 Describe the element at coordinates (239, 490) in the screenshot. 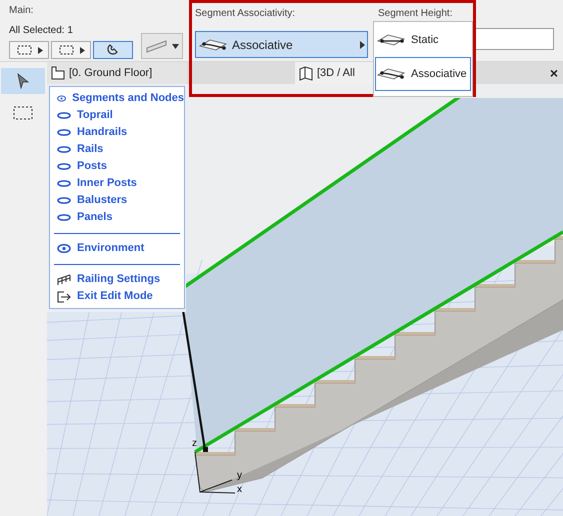

I see `axis-label: x` at that location.